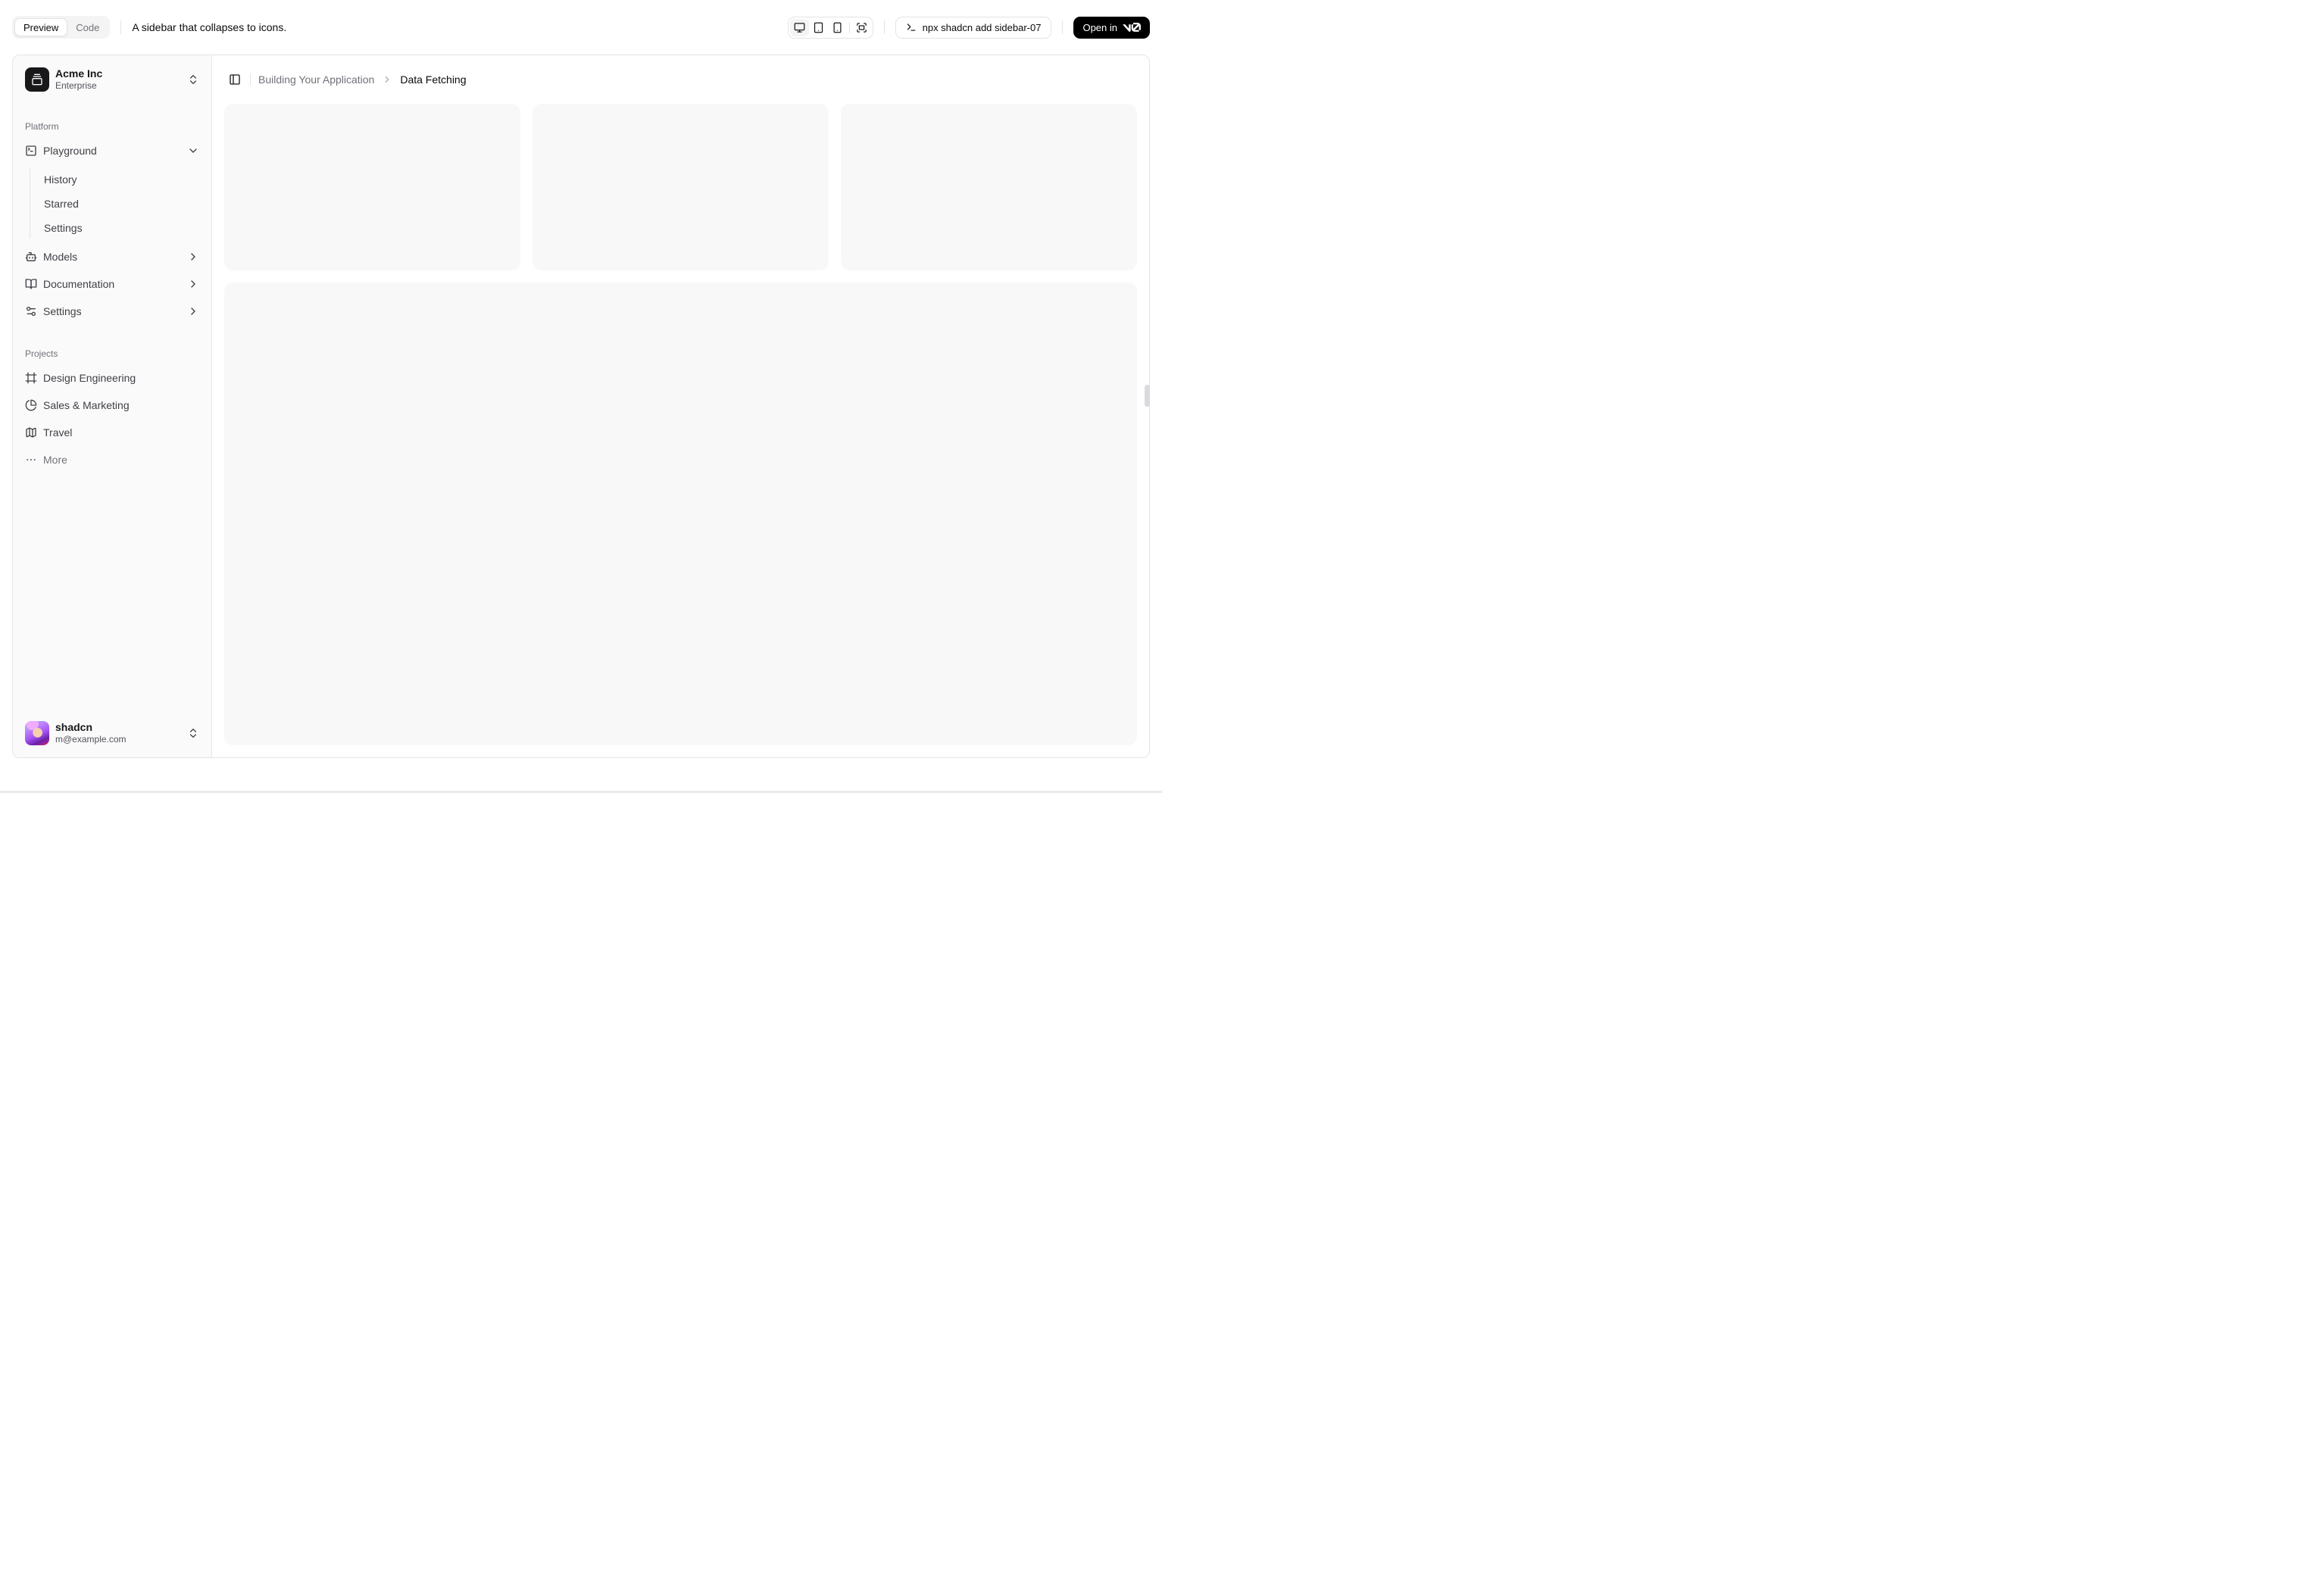 The height and width of the screenshot is (1586, 2324). I want to click on fullscreen-icon, so click(861, 27).